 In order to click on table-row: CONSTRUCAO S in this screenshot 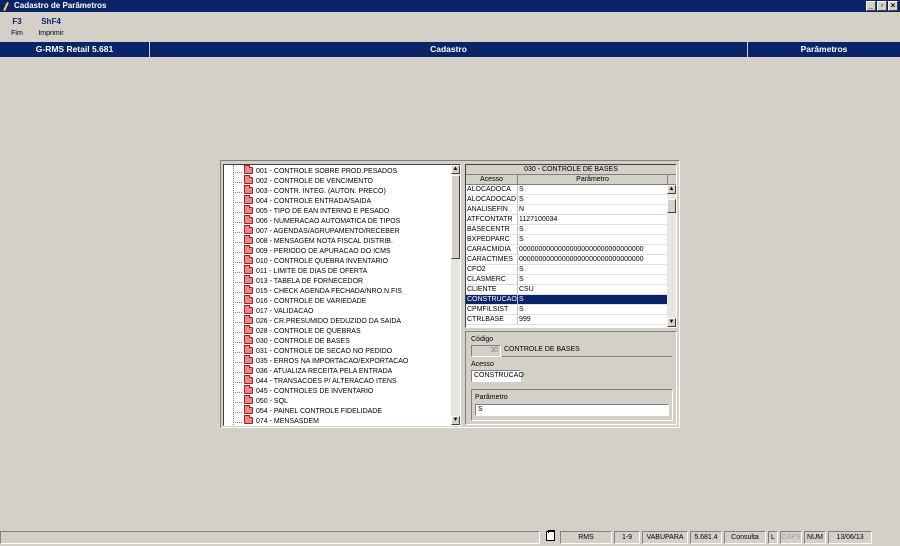, I will do `click(571, 300)`.